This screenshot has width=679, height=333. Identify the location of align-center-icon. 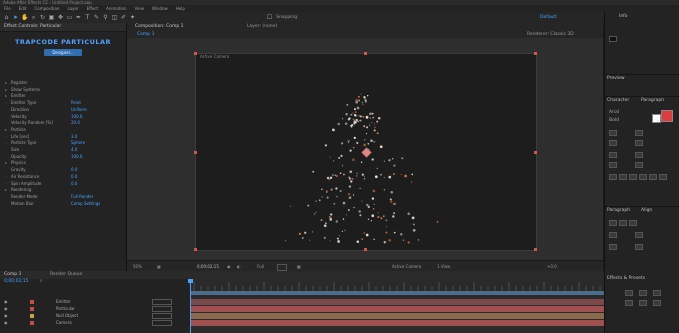
(623, 223).